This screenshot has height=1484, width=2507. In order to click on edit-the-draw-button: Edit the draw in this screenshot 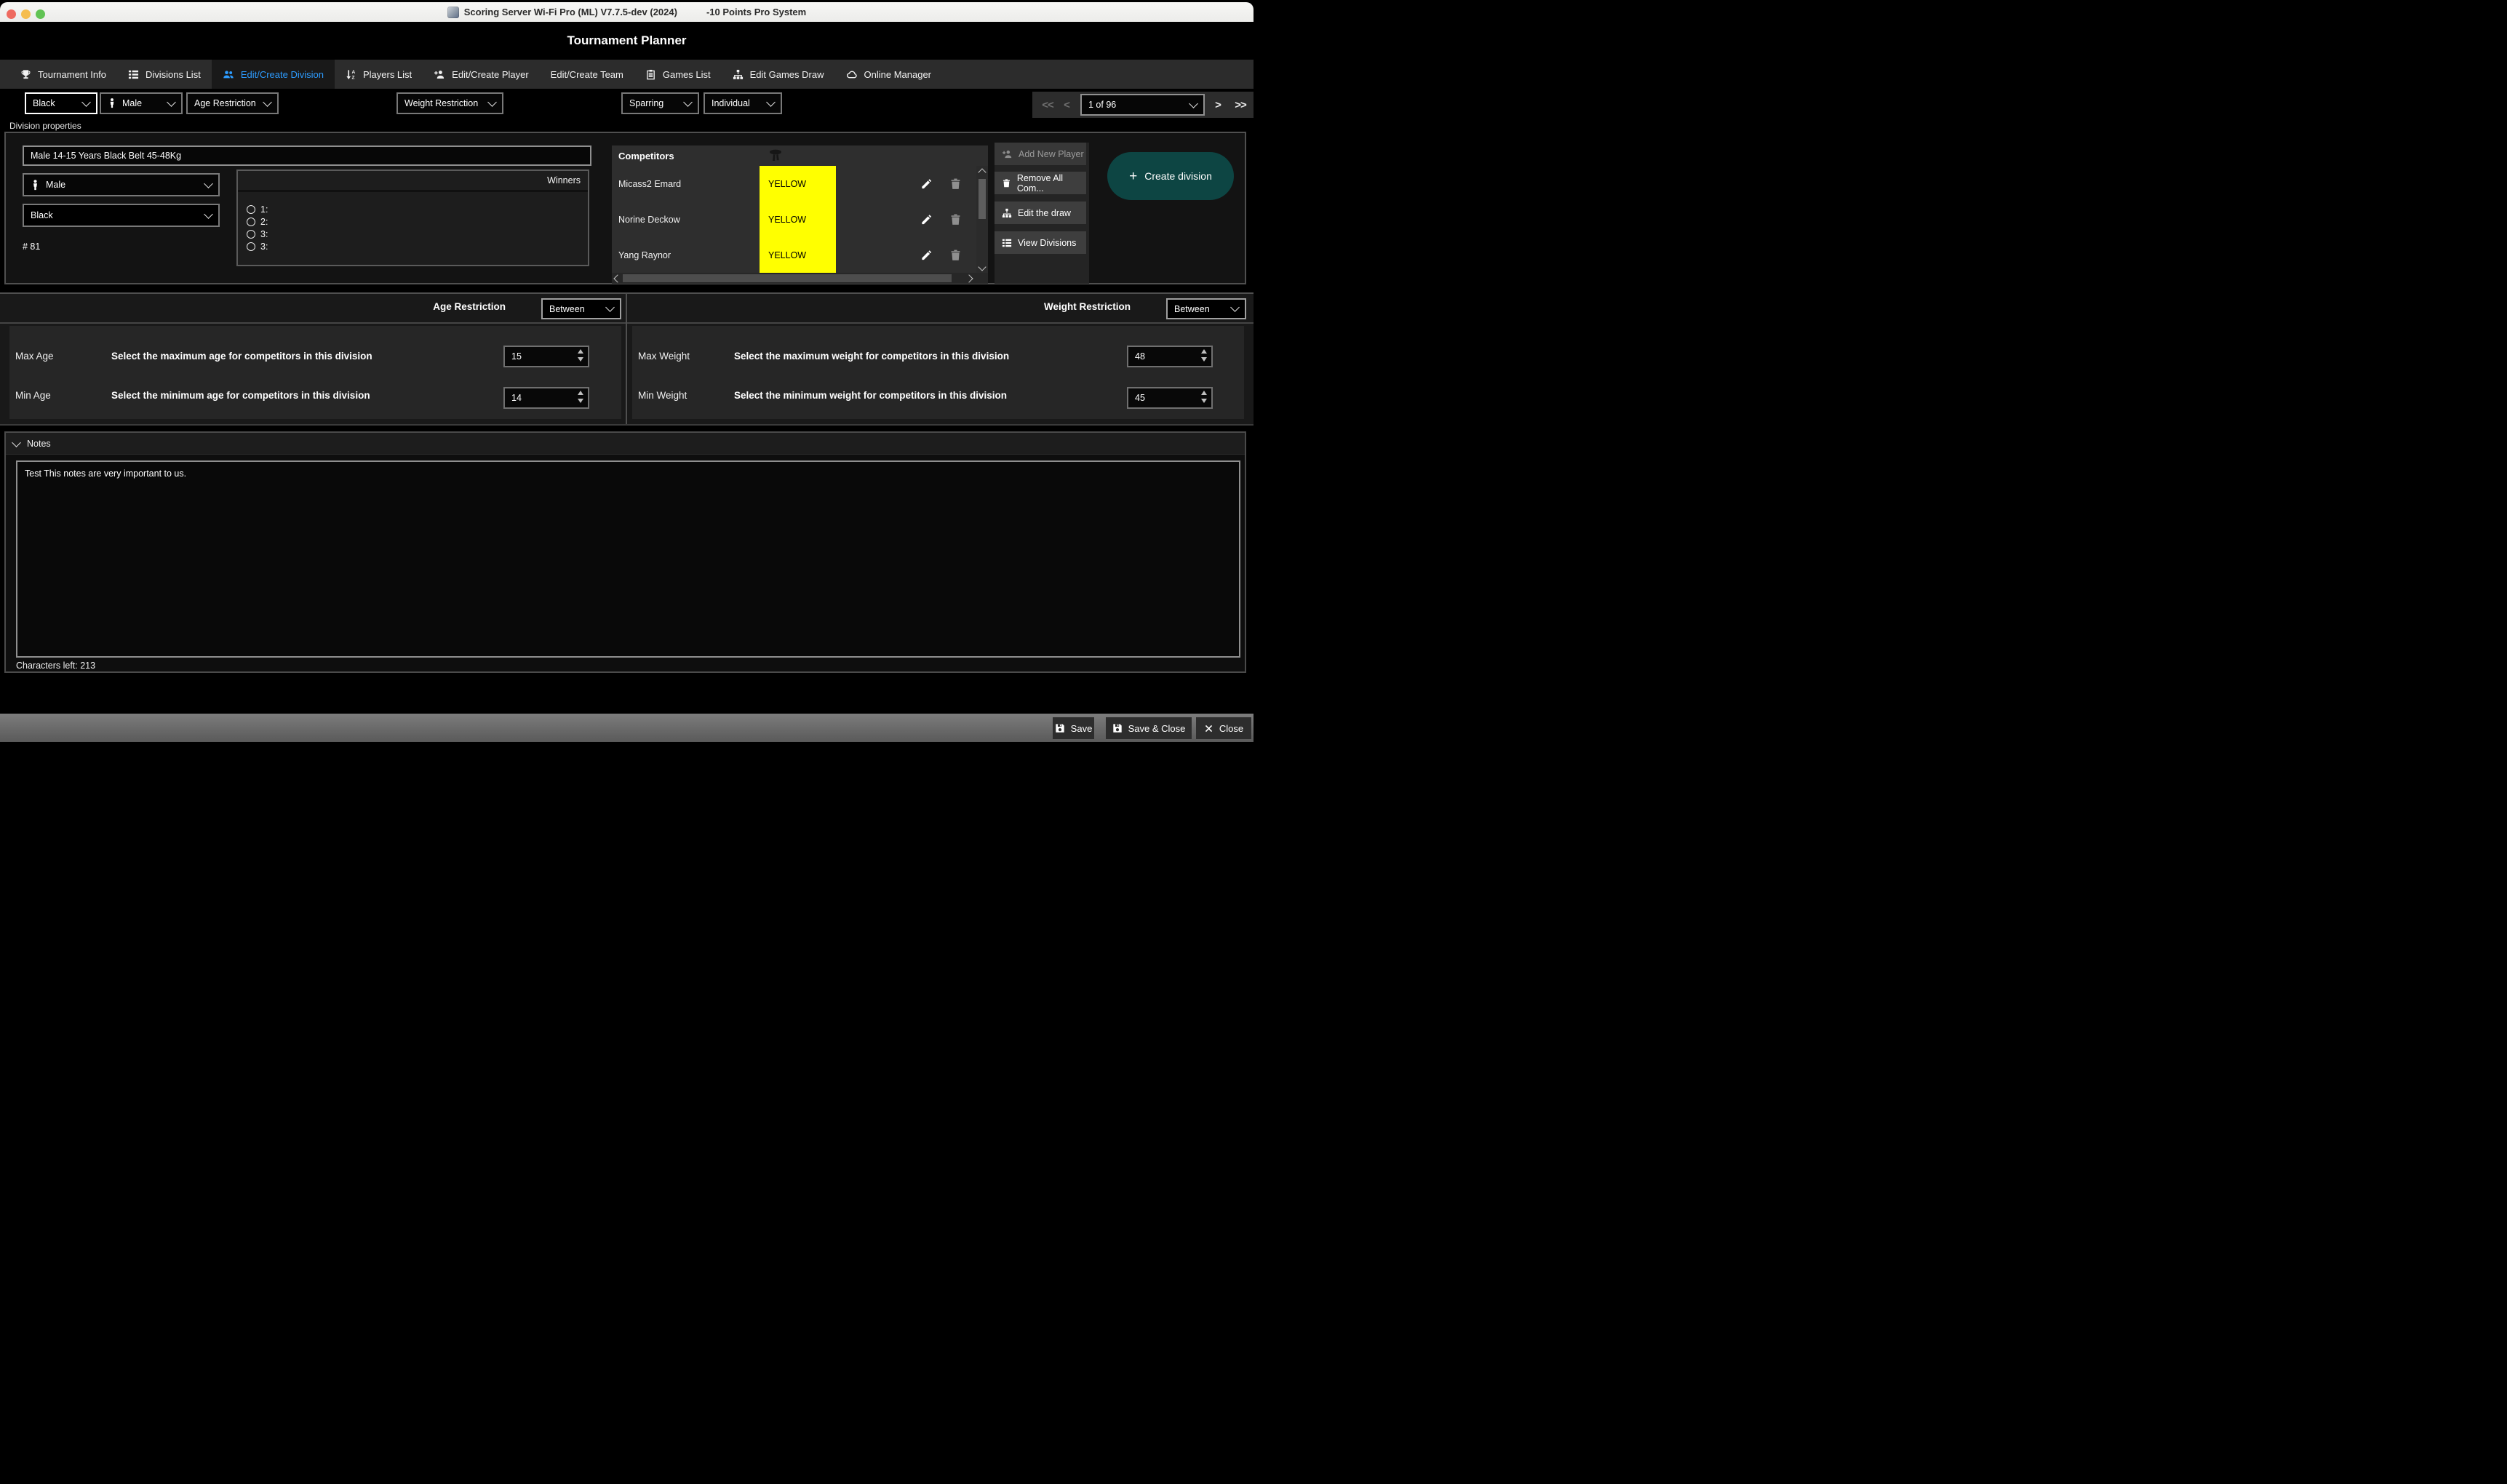, I will do `click(1040, 213)`.